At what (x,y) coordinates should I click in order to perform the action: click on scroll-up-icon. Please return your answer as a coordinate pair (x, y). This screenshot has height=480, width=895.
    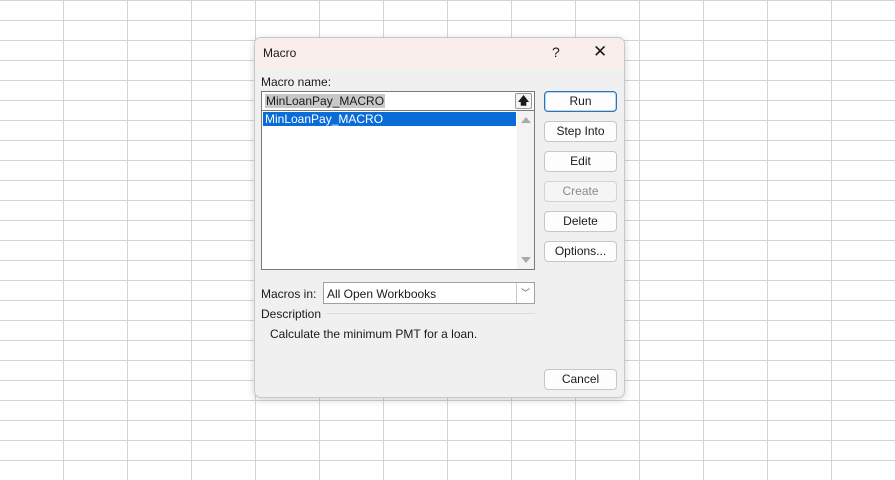
    Looking at the image, I should click on (526, 120).